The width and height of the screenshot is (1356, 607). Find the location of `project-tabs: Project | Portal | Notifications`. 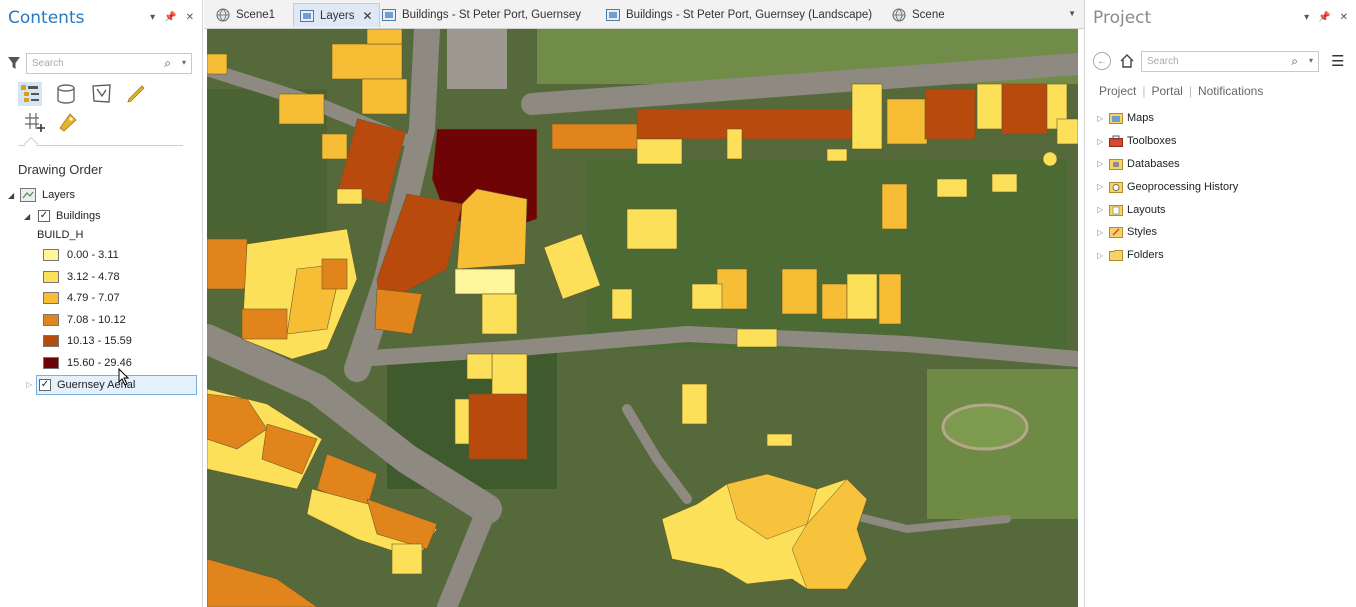

project-tabs: Project | Portal | Notifications is located at coordinates (1184, 91).